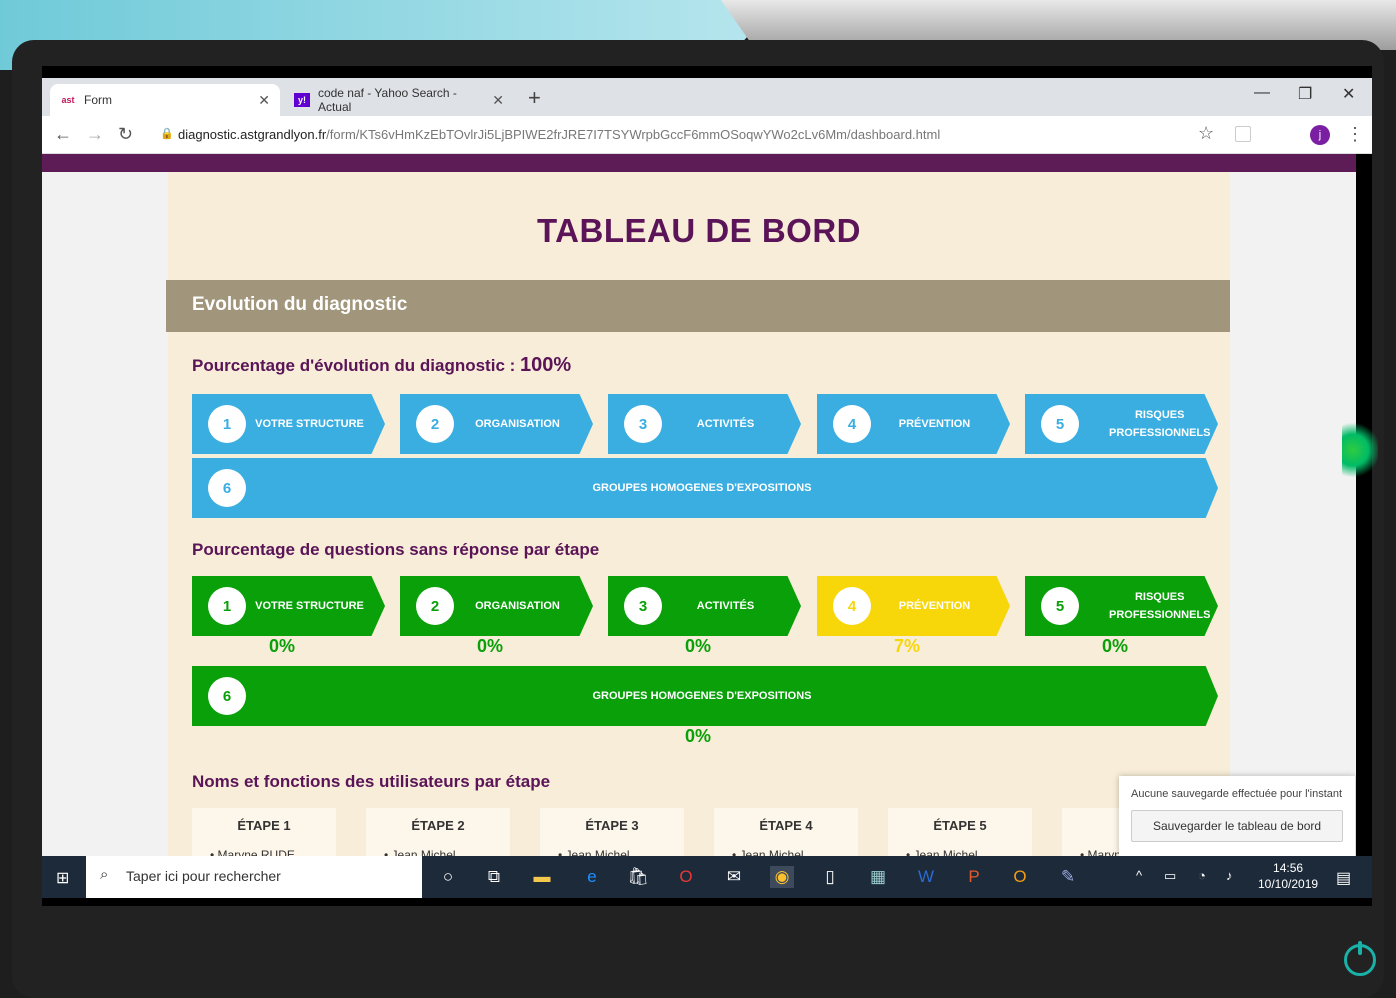 The height and width of the screenshot is (998, 1396). What do you see at coordinates (62, 878) in the screenshot?
I see `windows-start-icon: ⊞` at bounding box center [62, 878].